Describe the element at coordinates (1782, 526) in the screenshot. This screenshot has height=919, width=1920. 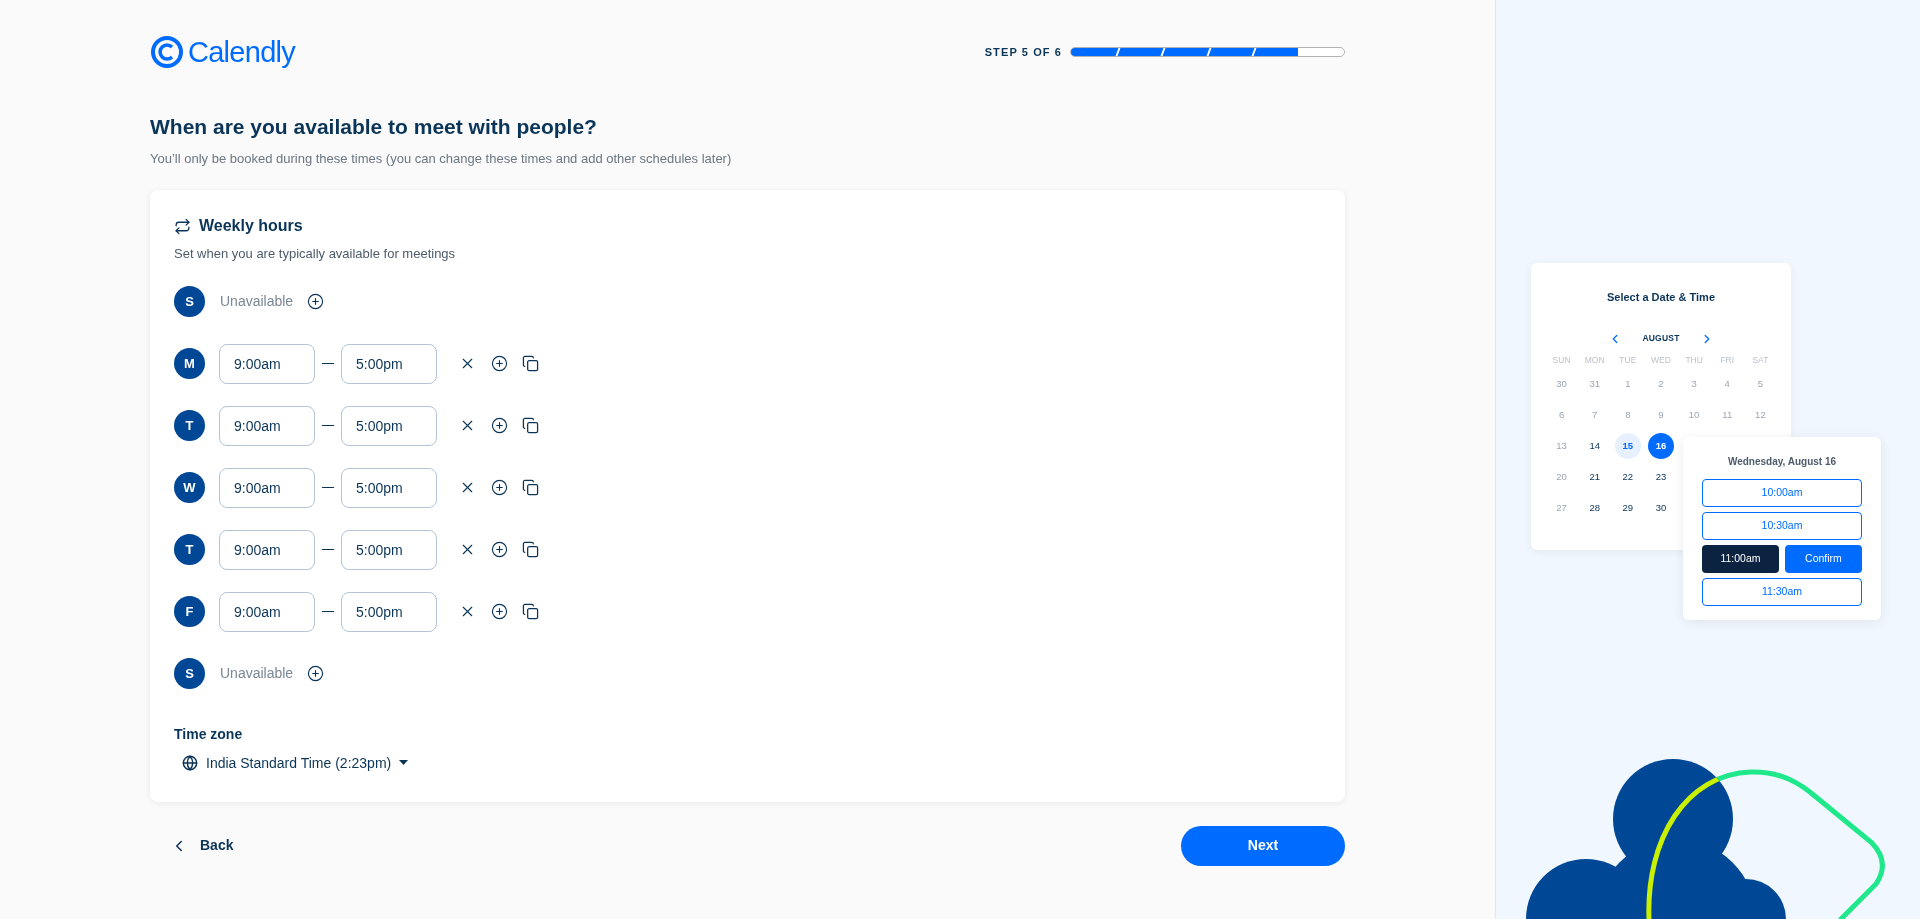
I see `time-slot: 10:30am` at that location.